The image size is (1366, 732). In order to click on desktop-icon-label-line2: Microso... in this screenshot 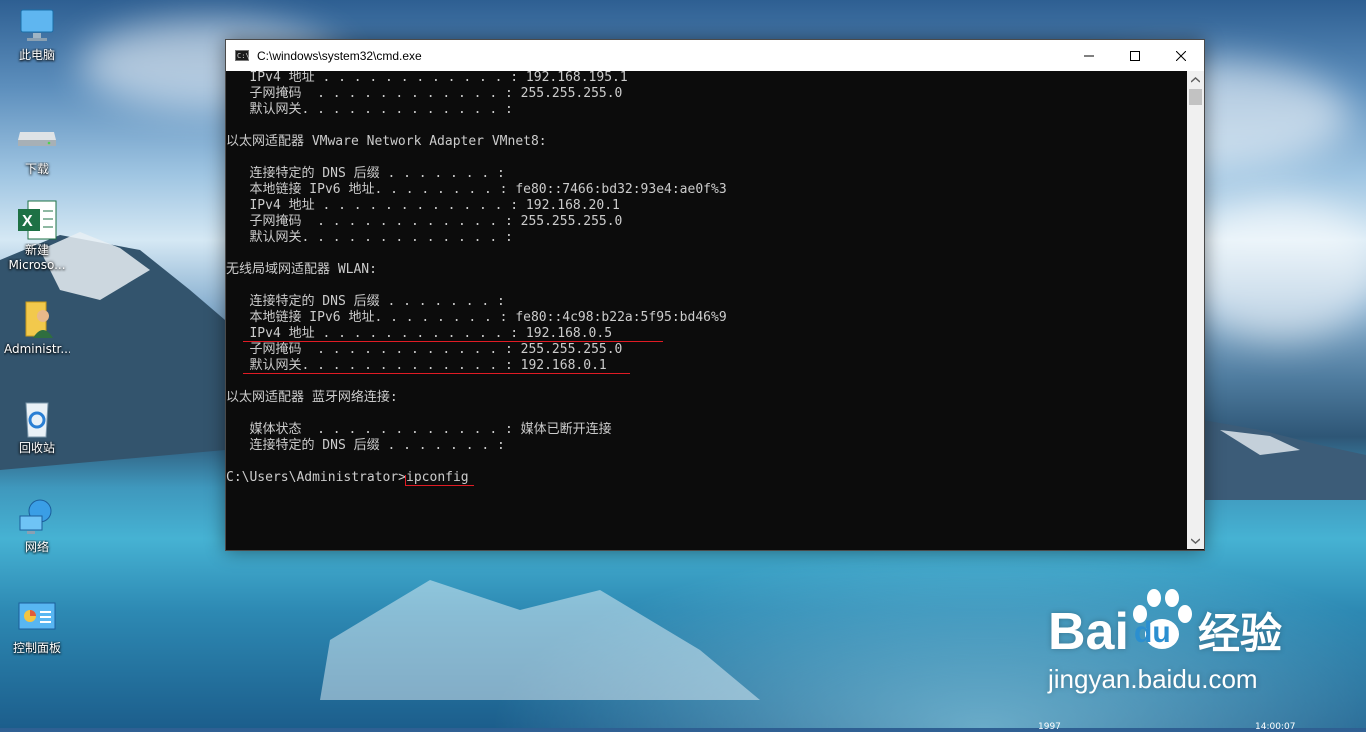, I will do `click(37, 265)`.